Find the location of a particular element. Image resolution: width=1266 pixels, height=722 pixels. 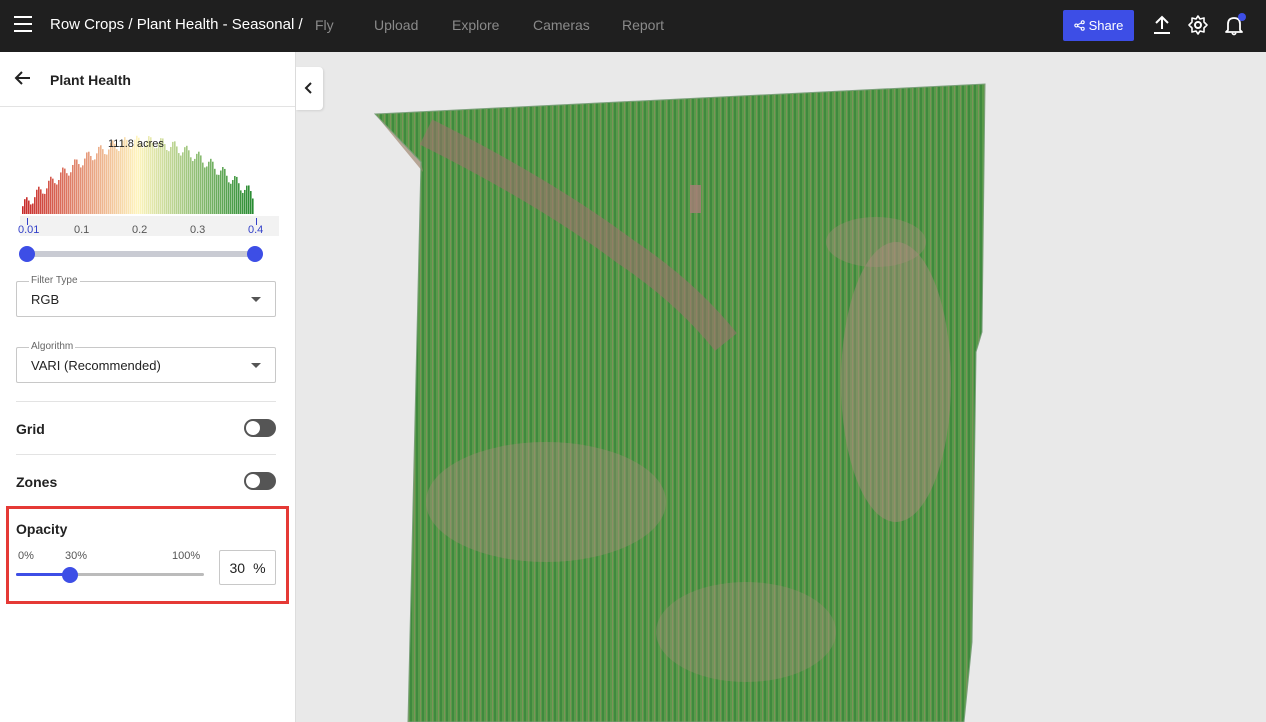

gear-icon is located at coordinates (1198, 25).